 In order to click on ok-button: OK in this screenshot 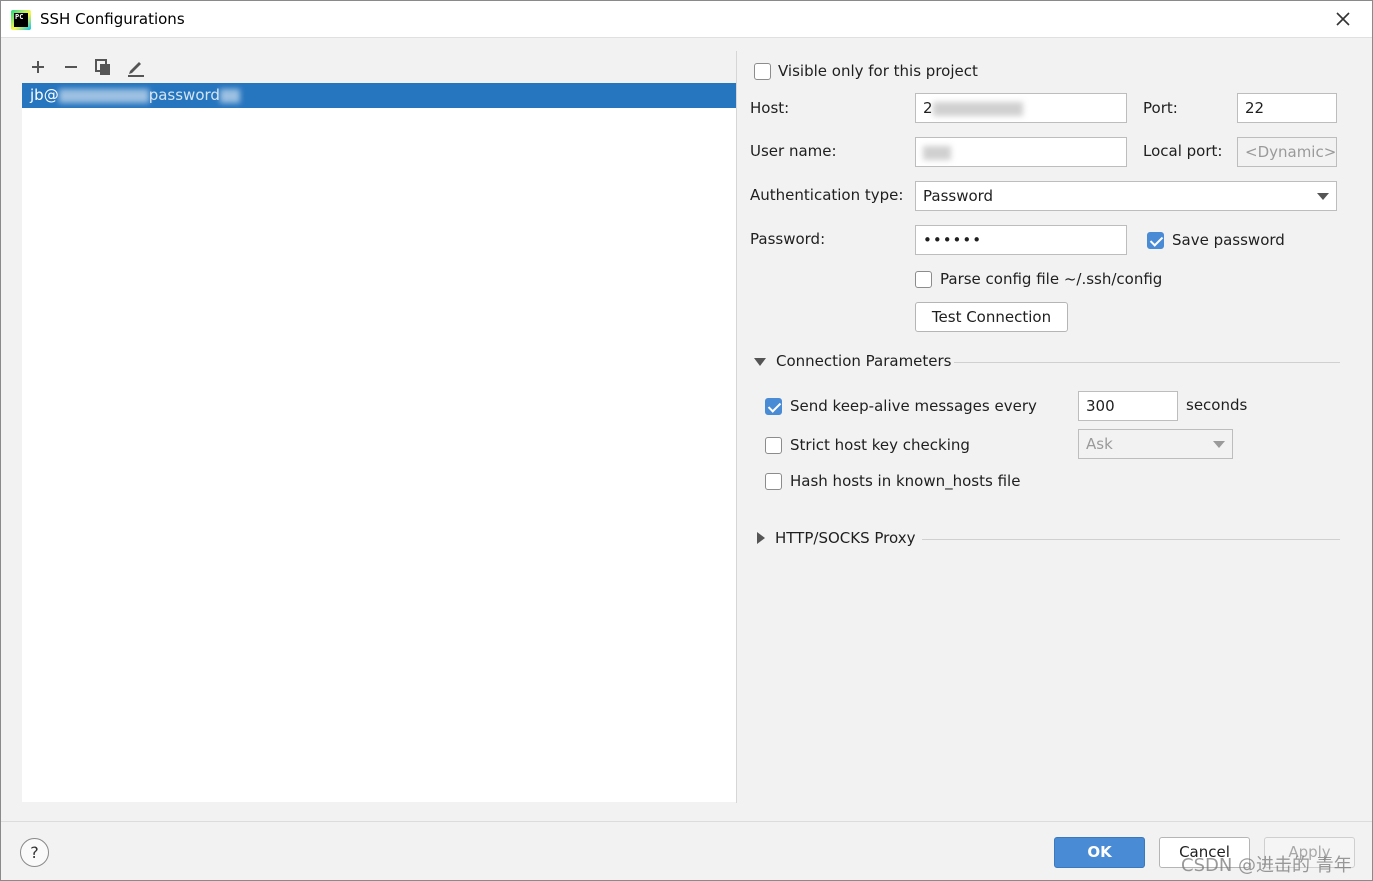, I will do `click(1099, 852)`.